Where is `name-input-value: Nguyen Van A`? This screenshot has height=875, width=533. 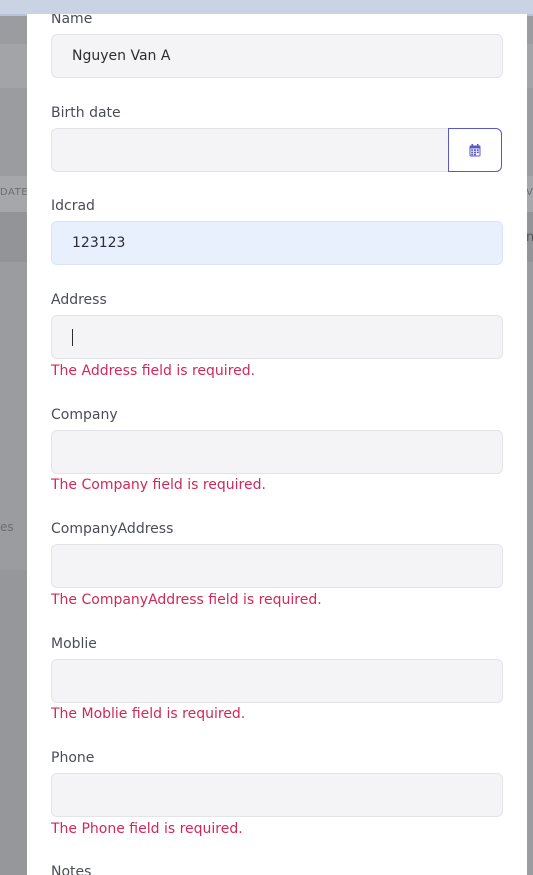 name-input-value: Nguyen Van A is located at coordinates (121, 56).